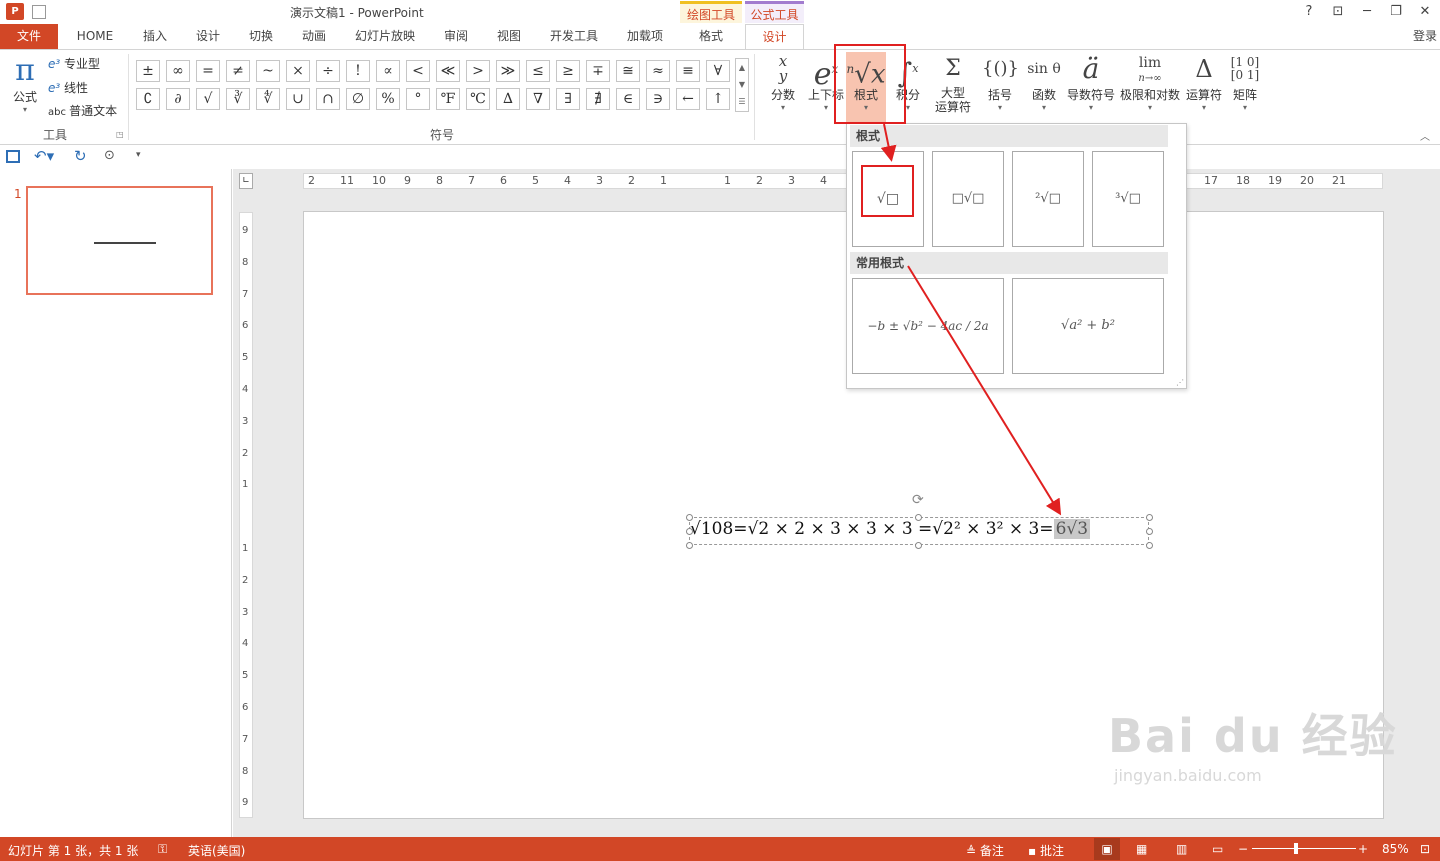  I want to click on fit-slide-icon: ⊡, so click(1425, 849).